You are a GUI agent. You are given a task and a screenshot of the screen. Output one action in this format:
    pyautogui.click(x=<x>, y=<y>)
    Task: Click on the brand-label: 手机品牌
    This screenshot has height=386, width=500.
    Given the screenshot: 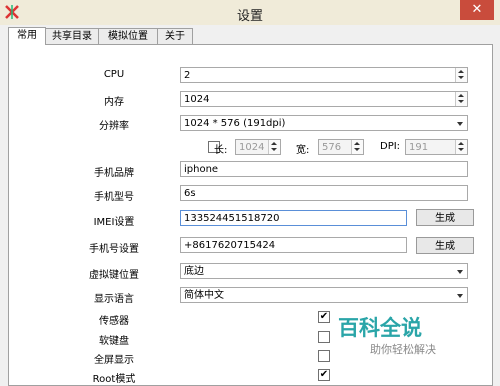 What is the action you would take?
    pyautogui.click(x=114, y=173)
    